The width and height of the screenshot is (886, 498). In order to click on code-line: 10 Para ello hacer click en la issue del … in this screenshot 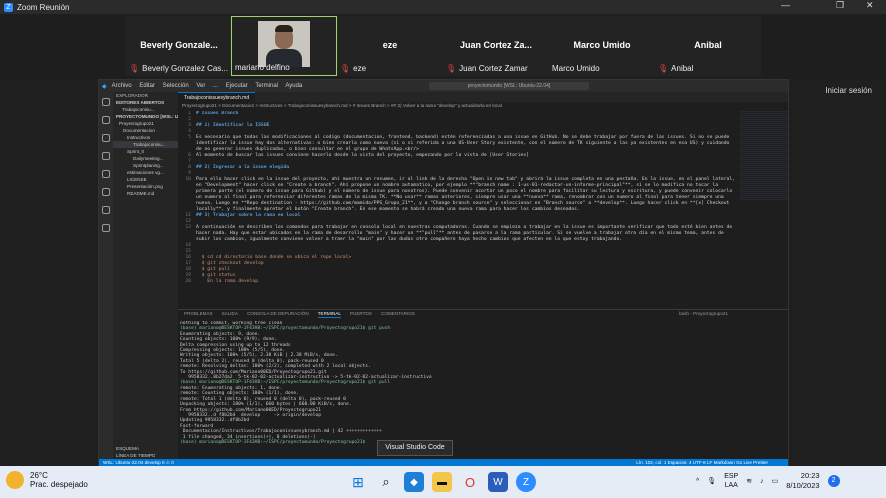, I will do `click(458, 195)`.